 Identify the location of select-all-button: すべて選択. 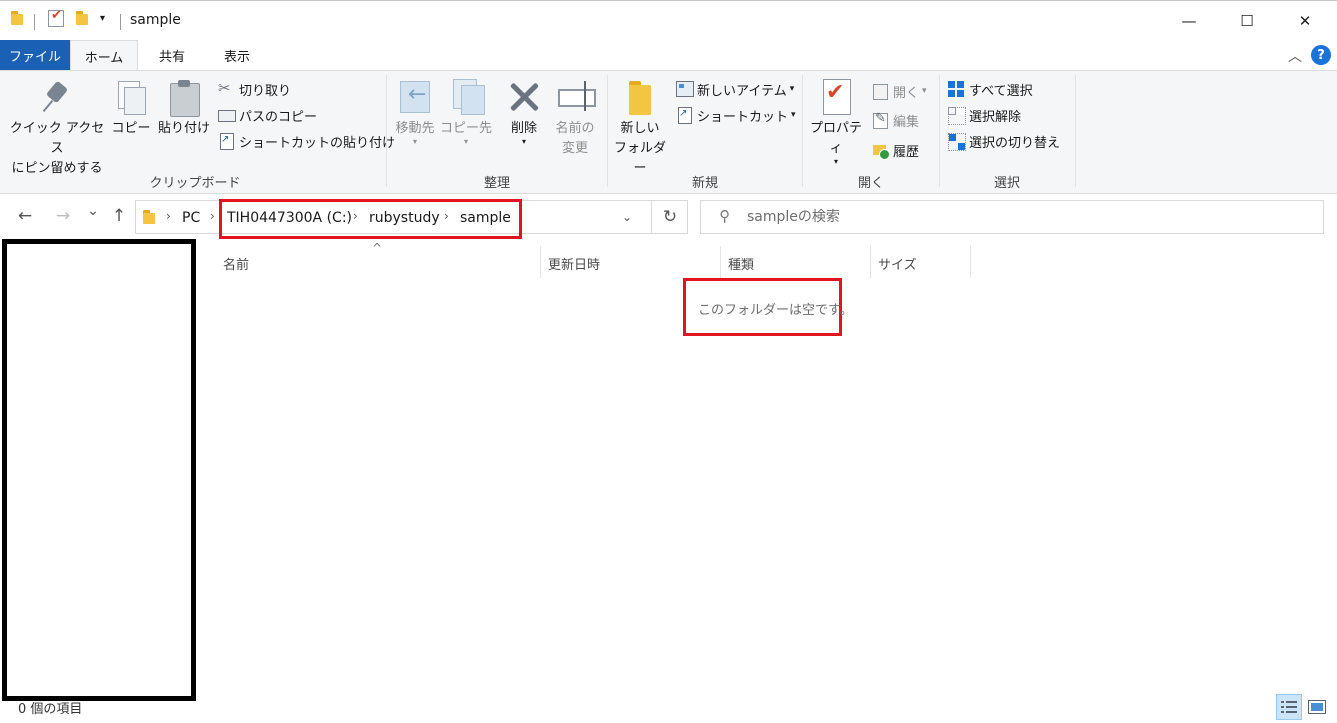
(990, 89).